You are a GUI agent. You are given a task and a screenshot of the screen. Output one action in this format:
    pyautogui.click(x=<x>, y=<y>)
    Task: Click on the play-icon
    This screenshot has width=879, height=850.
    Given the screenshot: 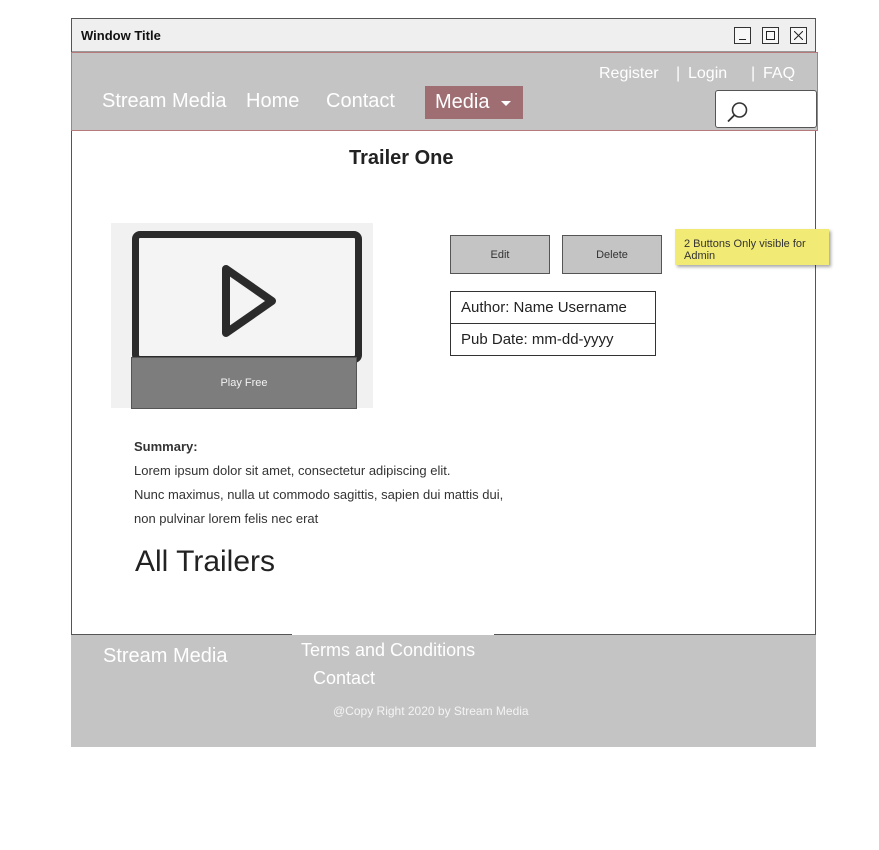 What is the action you would take?
    pyautogui.click(x=250, y=301)
    